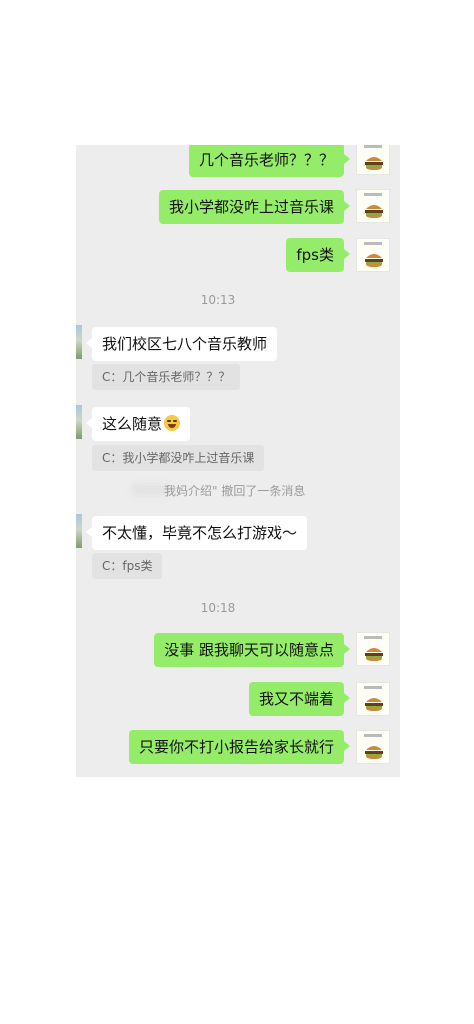 Image resolution: width=474 pixels, height=1024 pixels. I want to click on incoming-message: 我们校区七八个音乐教师, so click(181, 344).